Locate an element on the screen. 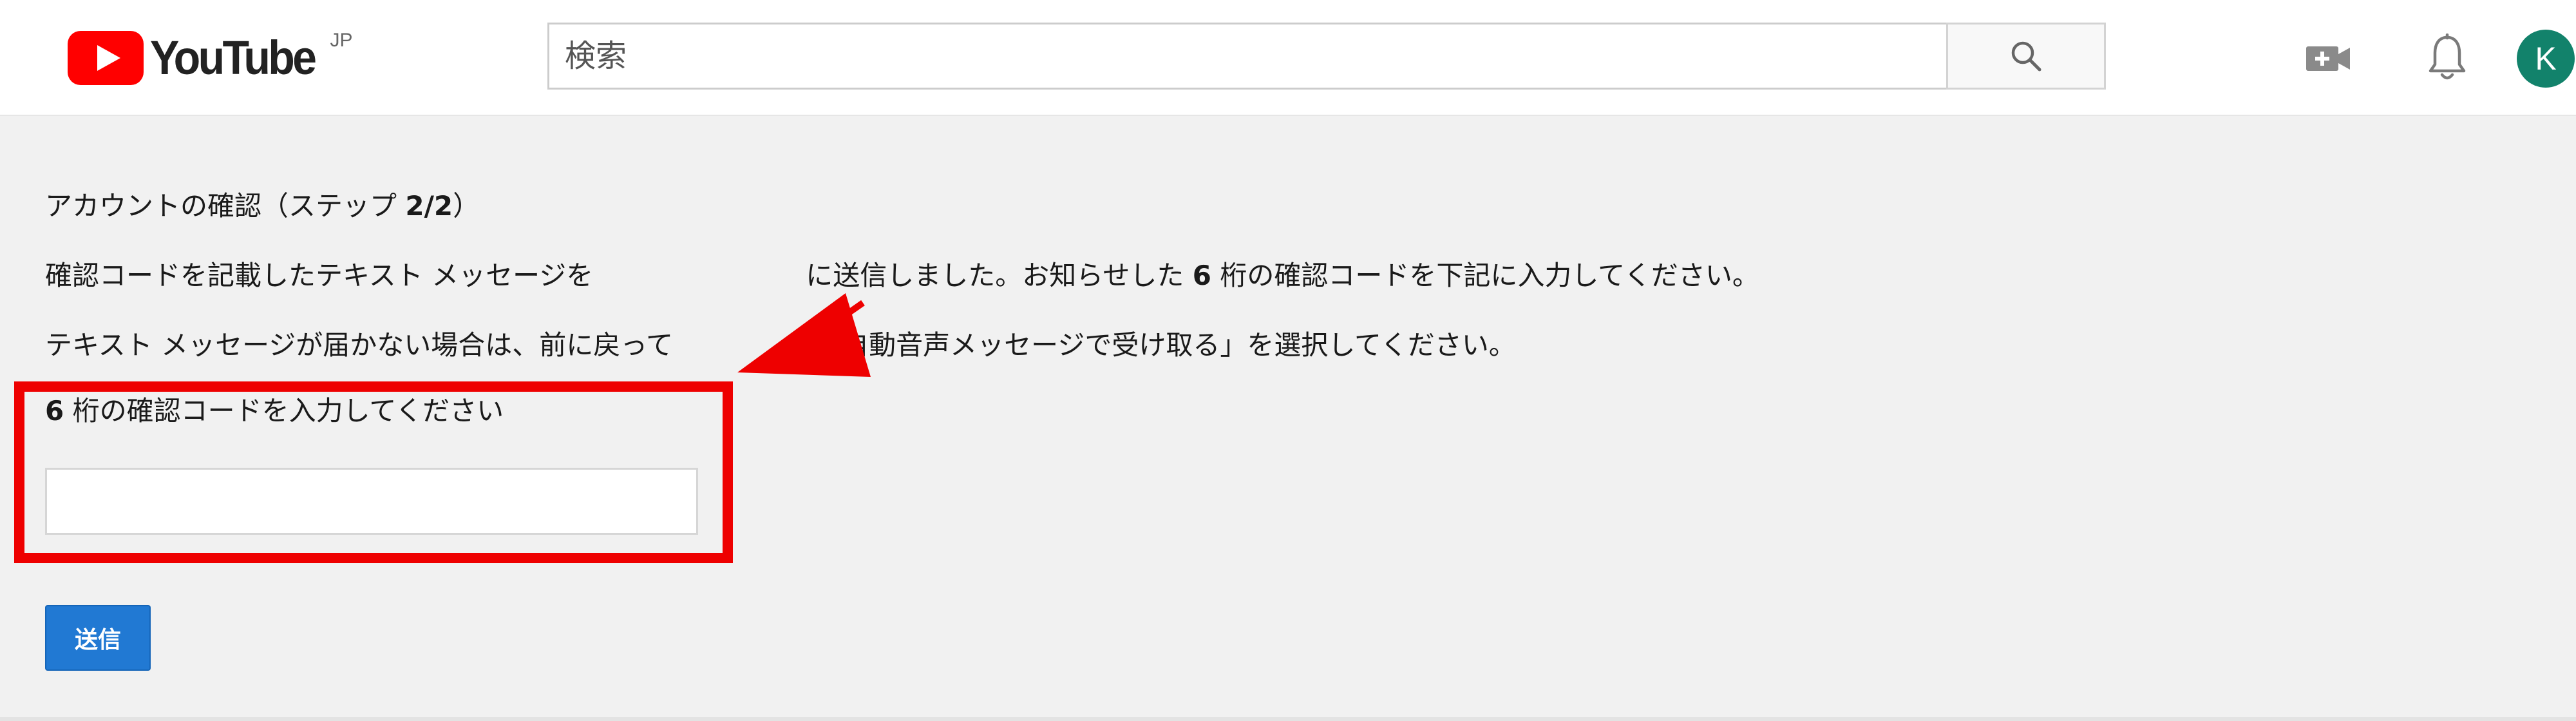  notifications-button is located at coordinates (2446, 58).